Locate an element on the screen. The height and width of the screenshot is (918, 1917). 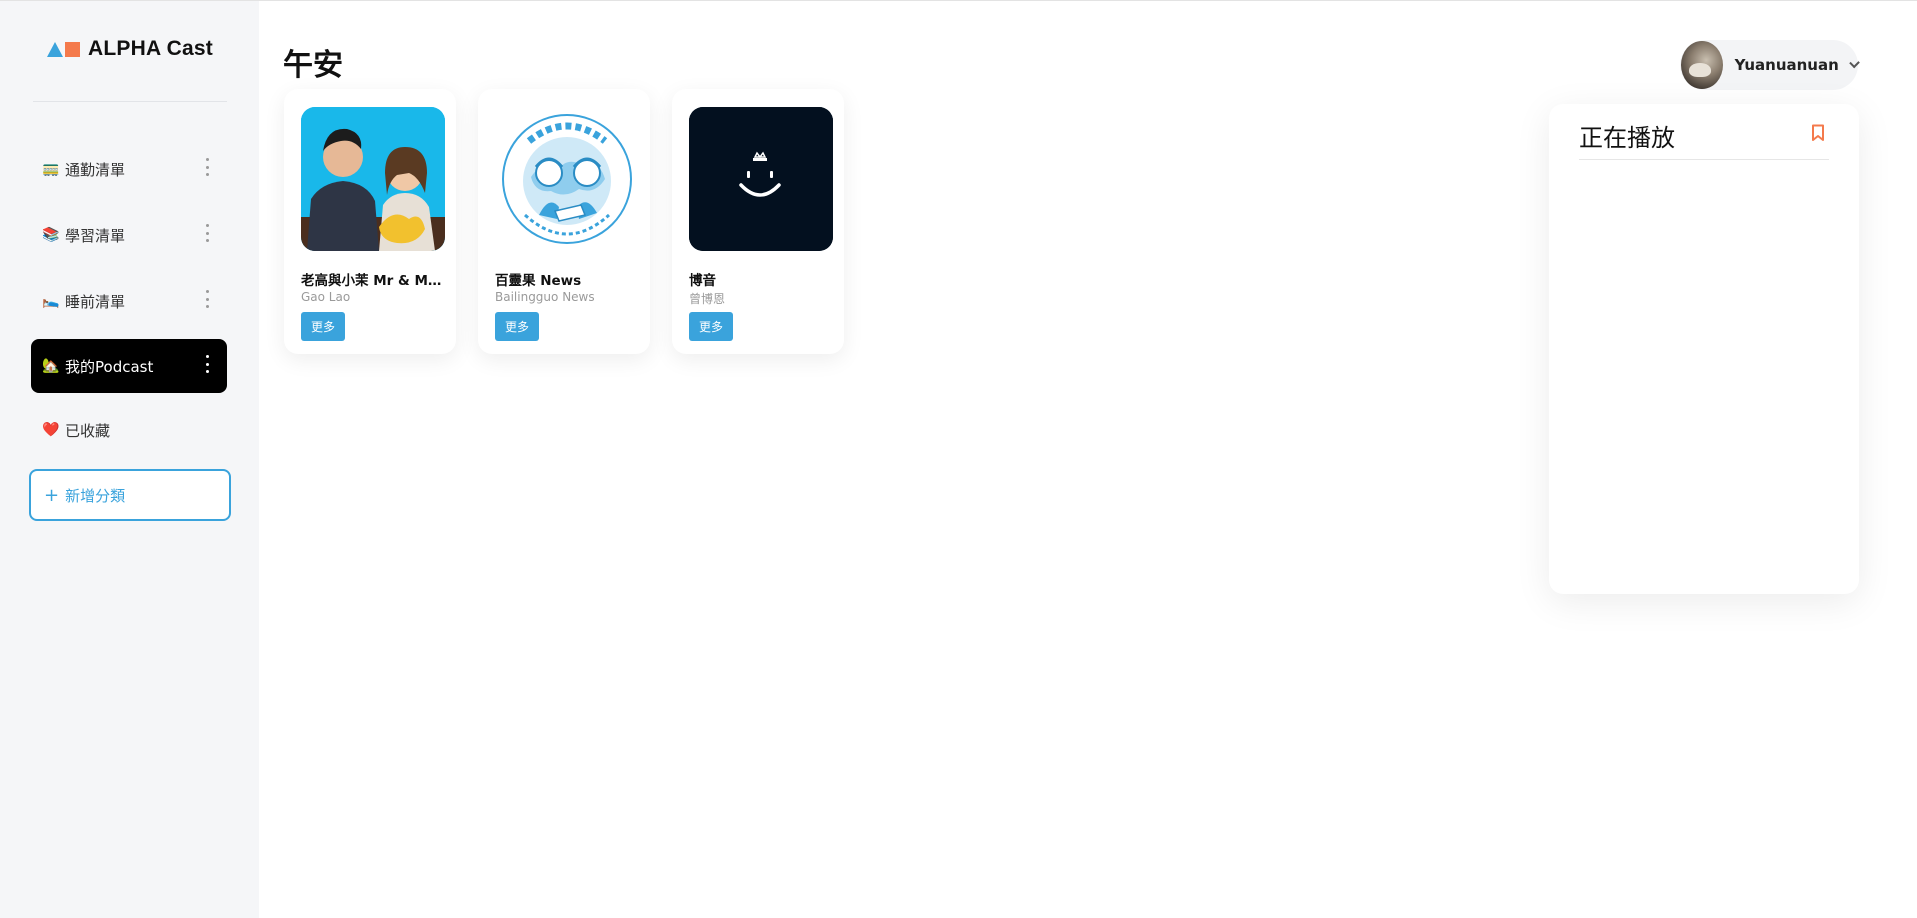
now-playing-divider is located at coordinates (1704, 159).